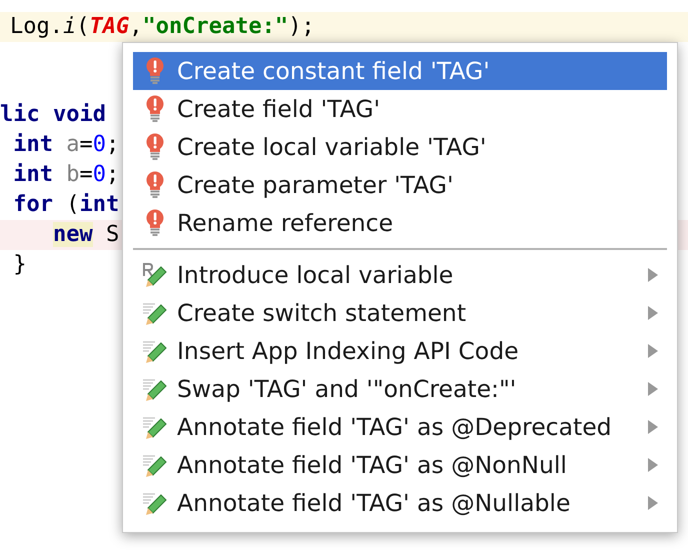 The image size is (688, 552). I want to click on menu-item: Rename reference, so click(400, 223).